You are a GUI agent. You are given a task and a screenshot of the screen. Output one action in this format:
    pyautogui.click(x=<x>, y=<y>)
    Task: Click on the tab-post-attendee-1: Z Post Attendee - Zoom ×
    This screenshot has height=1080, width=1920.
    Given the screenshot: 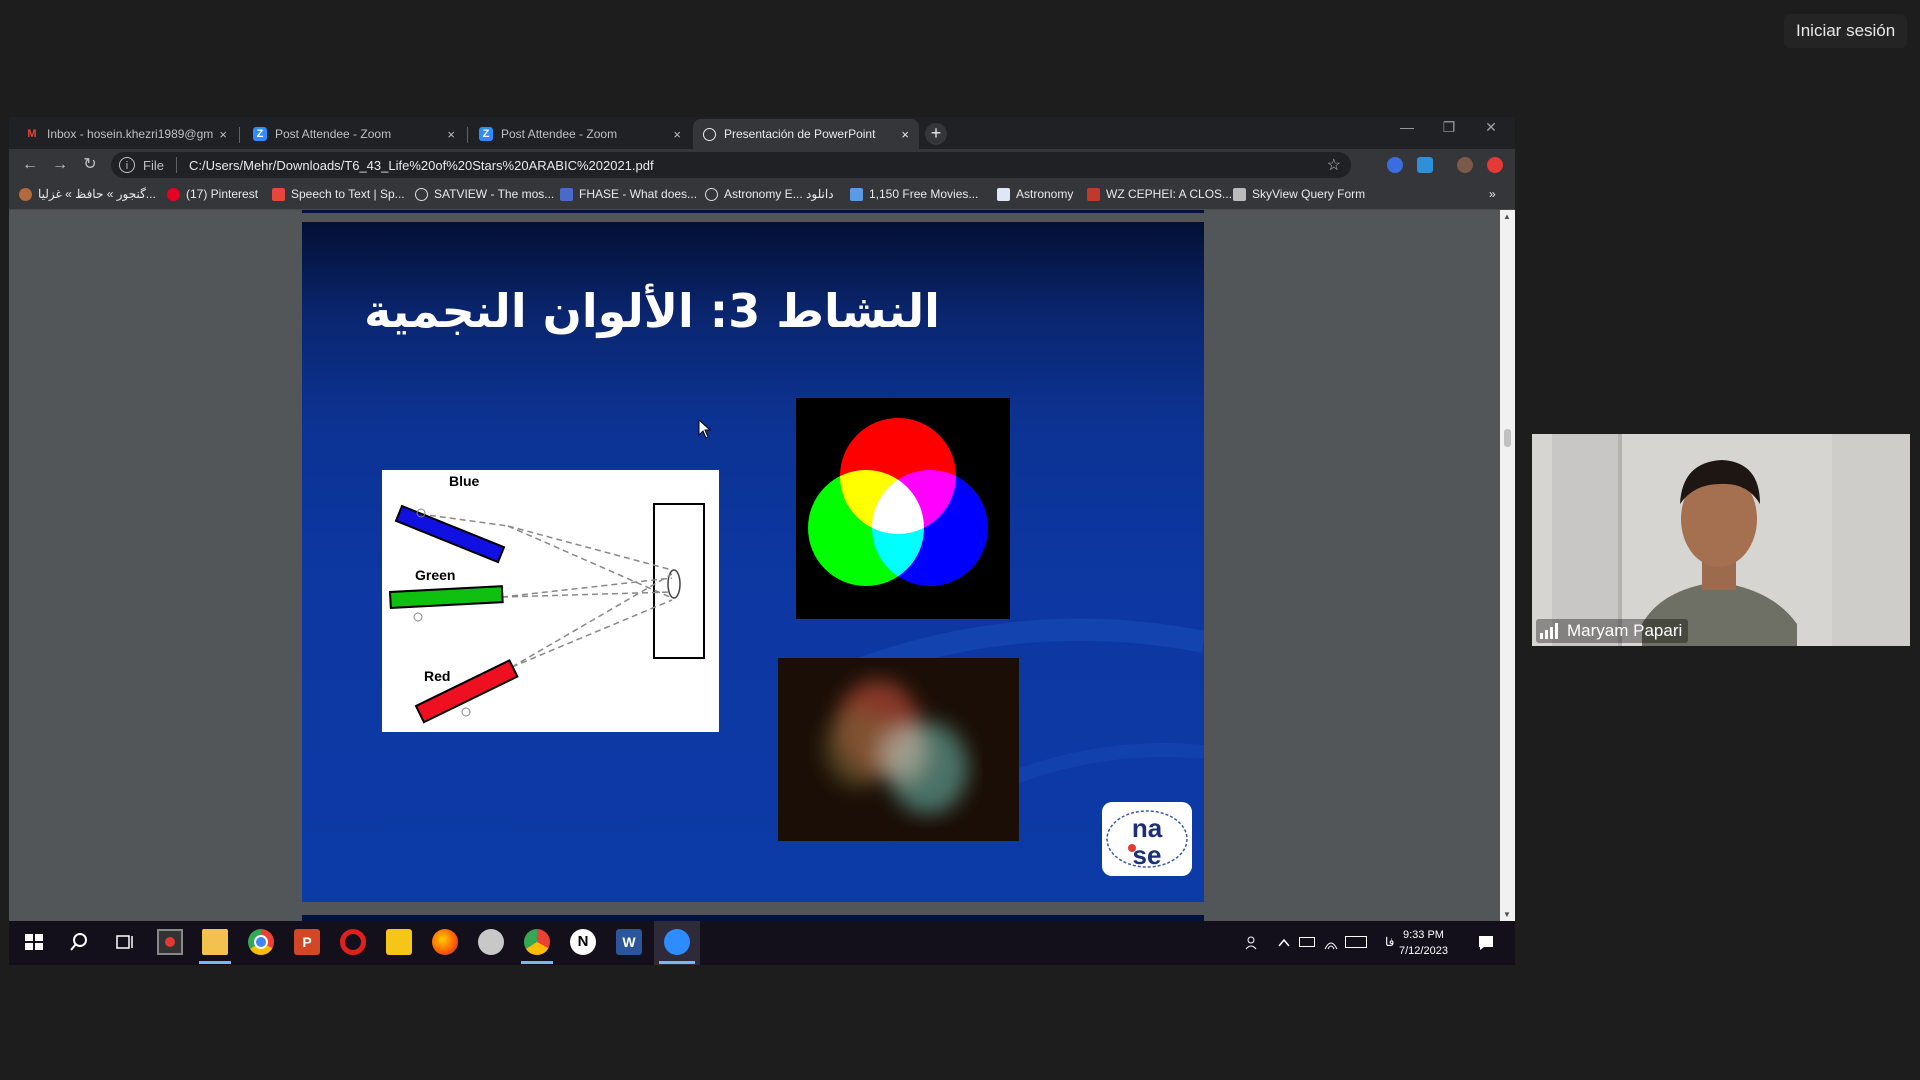 What is the action you would take?
    pyautogui.click(x=354, y=134)
    